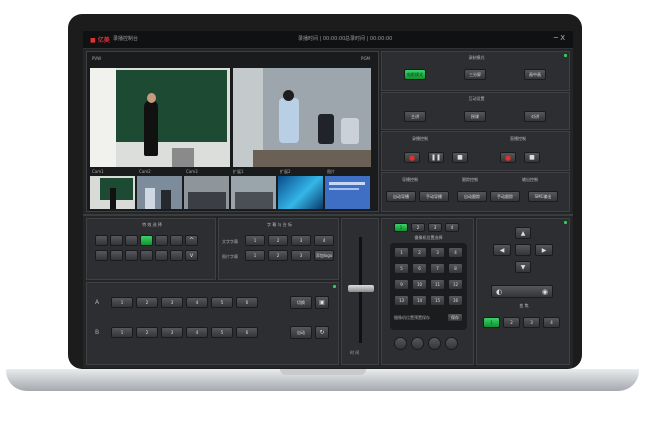 The height and width of the screenshot is (421, 645). I want to click on zoom-control: ◐ ◉, so click(522, 291).